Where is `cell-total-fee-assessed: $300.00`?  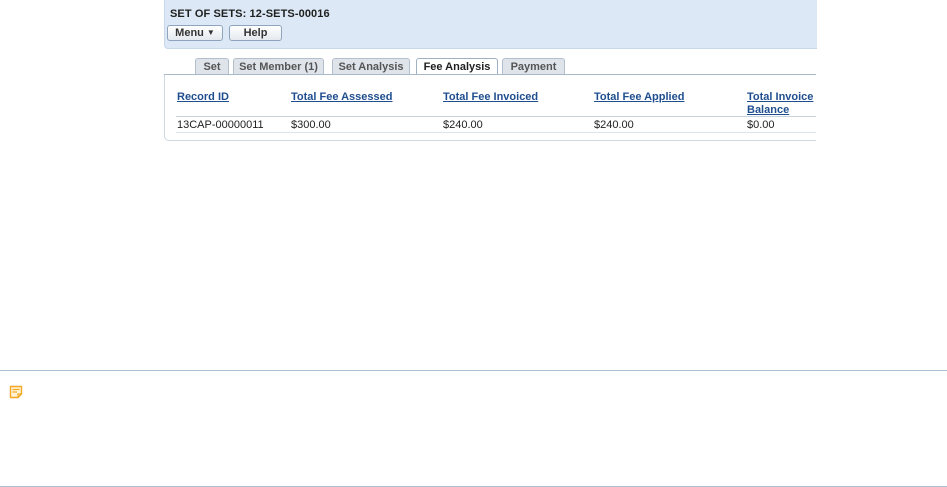 cell-total-fee-assessed: $300.00 is located at coordinates (311, 125).